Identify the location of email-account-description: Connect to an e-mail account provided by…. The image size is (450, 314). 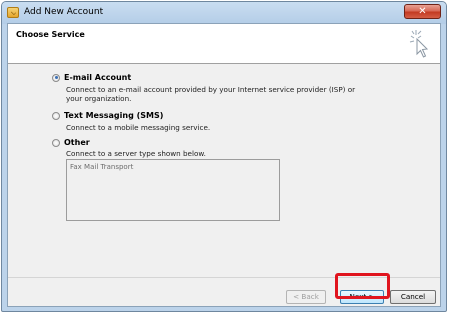
(211, 94).